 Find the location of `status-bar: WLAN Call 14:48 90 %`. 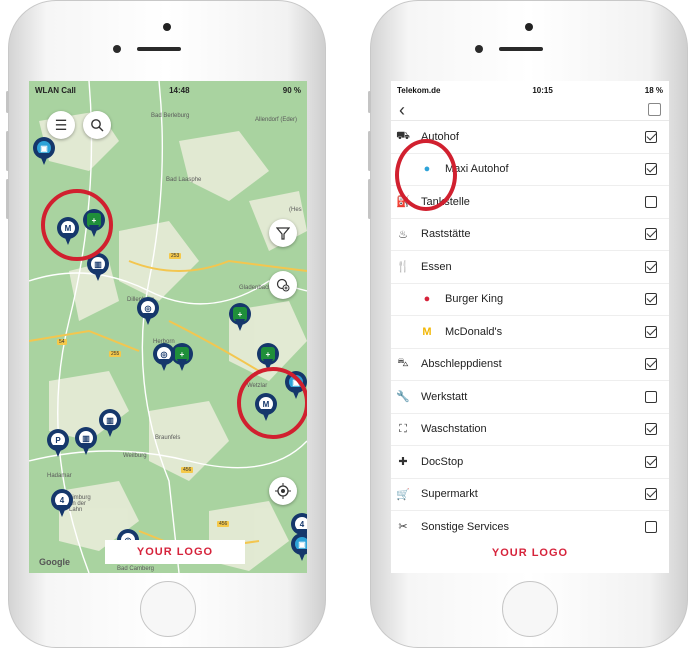

status-bar: WLAN Call 14:48 90 % is located at coordinates (168, 90).